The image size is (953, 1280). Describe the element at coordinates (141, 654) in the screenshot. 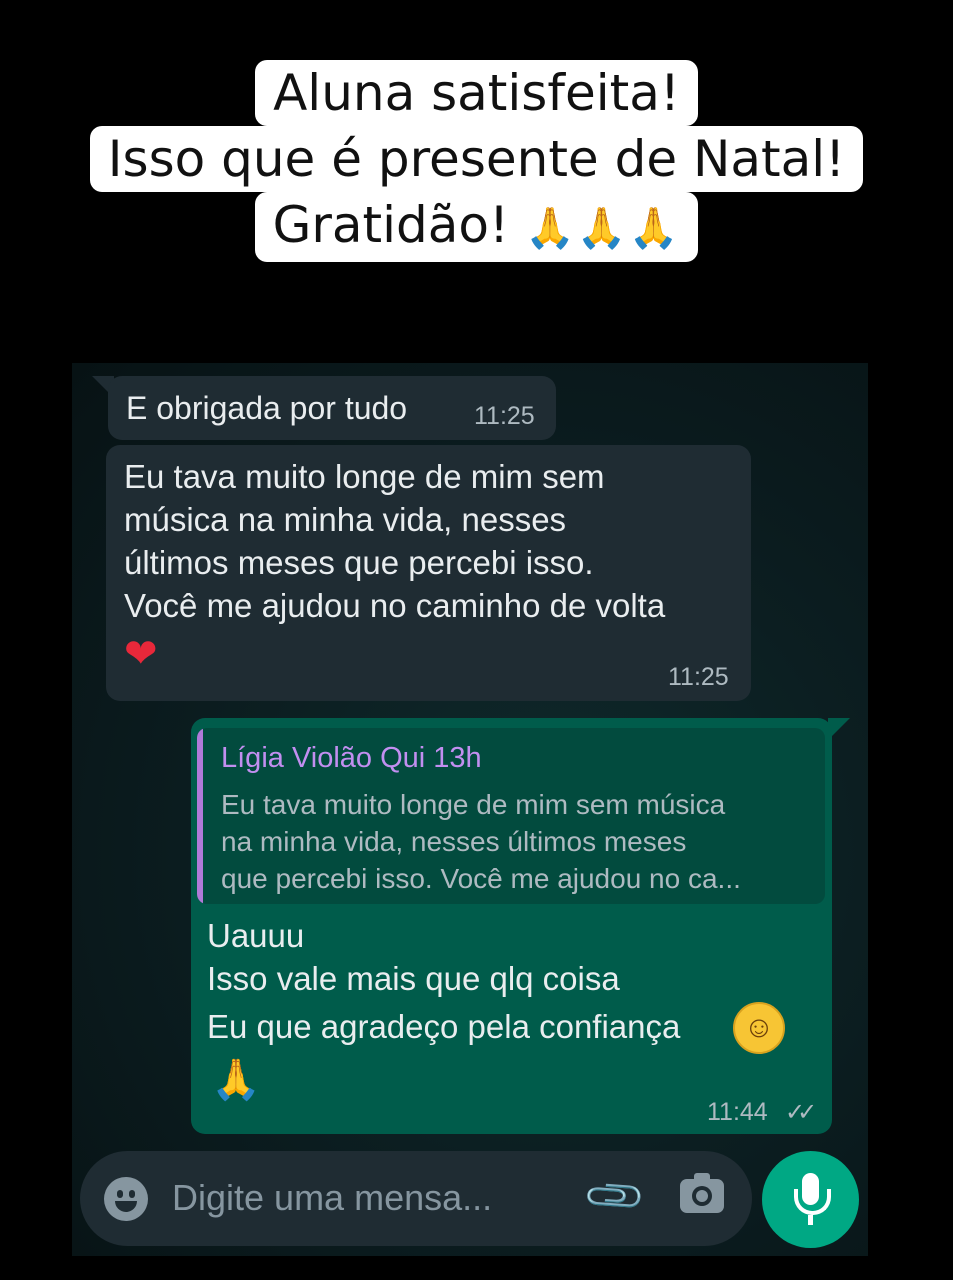

I see `heart-icon: ❤` at that location.